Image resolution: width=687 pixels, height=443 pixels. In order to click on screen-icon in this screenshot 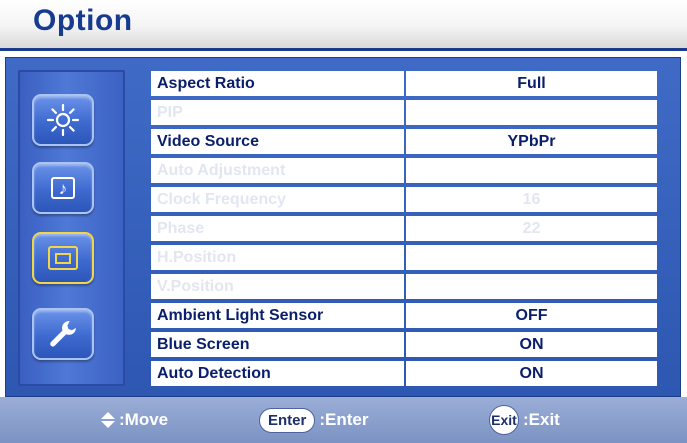, I will do `click(63, 258)`.